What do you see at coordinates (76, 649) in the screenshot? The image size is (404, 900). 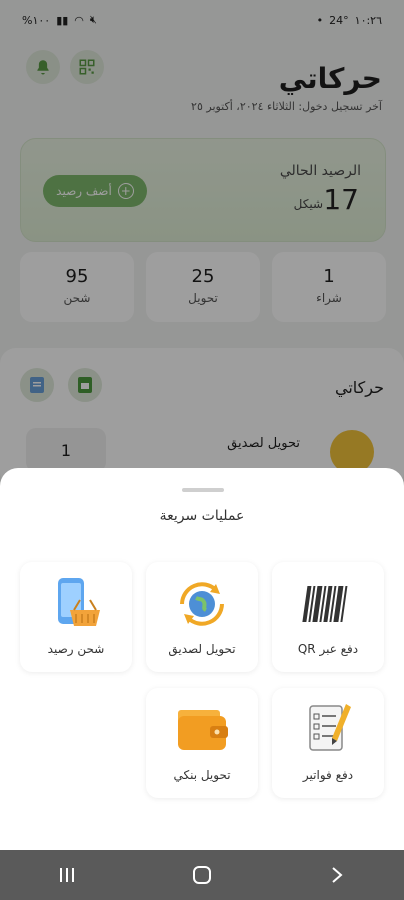 I see `action-label: شحن رصيد` at bounding box center [76, 649].